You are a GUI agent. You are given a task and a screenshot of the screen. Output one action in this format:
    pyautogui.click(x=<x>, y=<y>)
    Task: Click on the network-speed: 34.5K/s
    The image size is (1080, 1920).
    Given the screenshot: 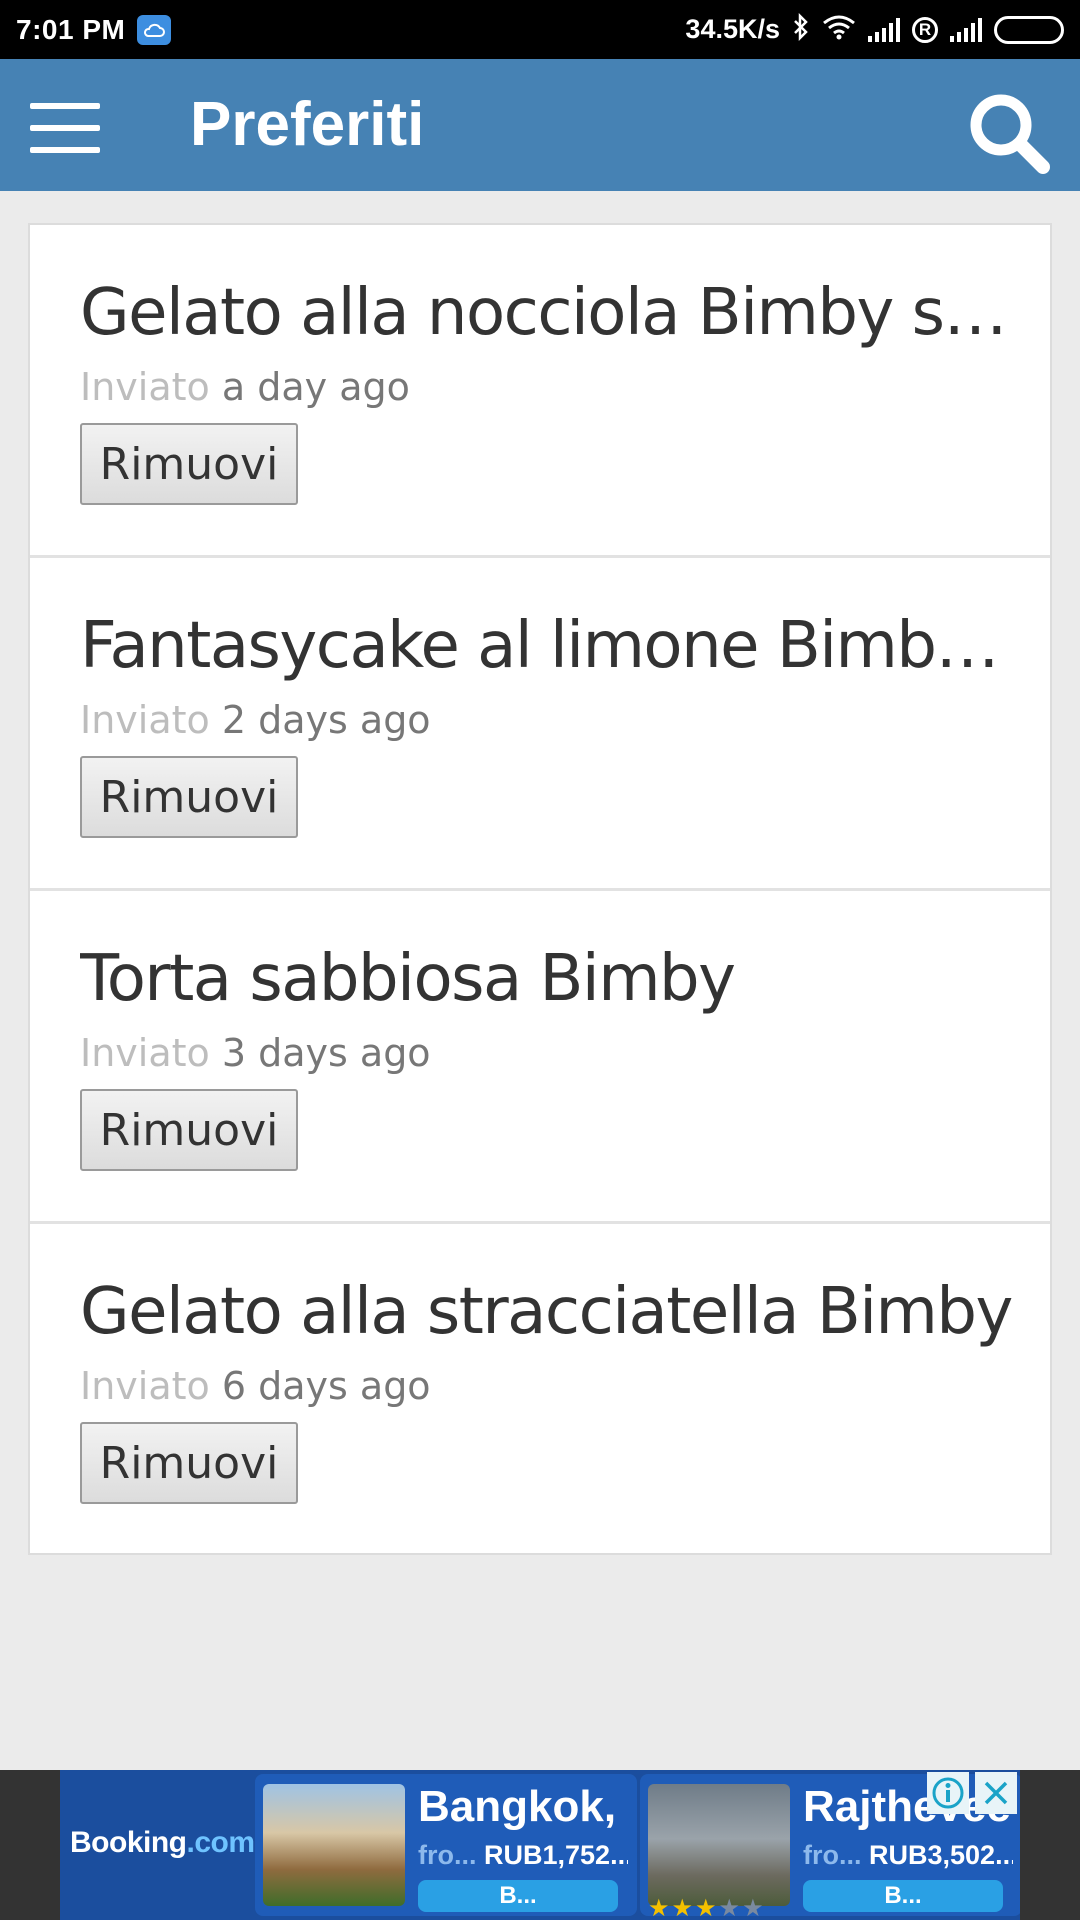 What is the action you would take?
    pyautogui.click(x=732, y=29)
    